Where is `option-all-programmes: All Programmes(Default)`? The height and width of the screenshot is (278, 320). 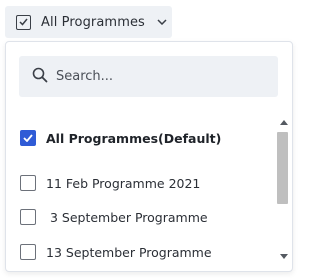 option-all-programmes: All Programmes(Default) is located at coordinates (120, 138).